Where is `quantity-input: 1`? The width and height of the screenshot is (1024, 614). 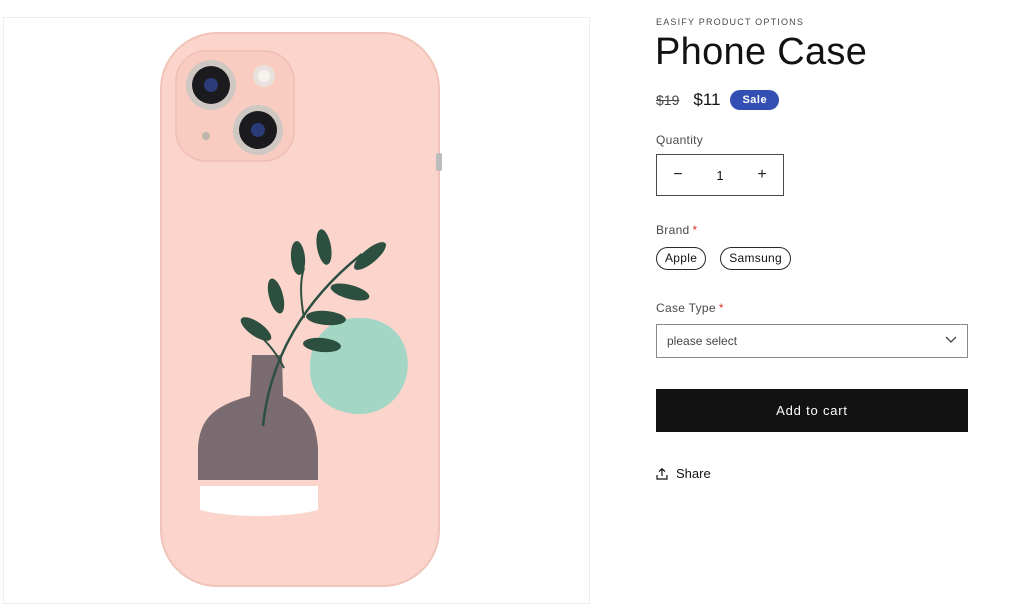 quantity-input: 1 is located at coordinates (720, 175).